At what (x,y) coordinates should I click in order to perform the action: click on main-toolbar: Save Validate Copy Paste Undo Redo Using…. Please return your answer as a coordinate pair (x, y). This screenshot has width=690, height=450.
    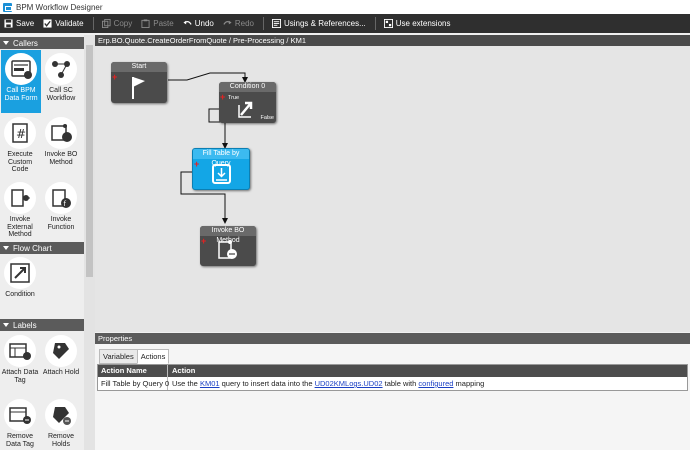
    Looking at the image, I should click on (345, 23).